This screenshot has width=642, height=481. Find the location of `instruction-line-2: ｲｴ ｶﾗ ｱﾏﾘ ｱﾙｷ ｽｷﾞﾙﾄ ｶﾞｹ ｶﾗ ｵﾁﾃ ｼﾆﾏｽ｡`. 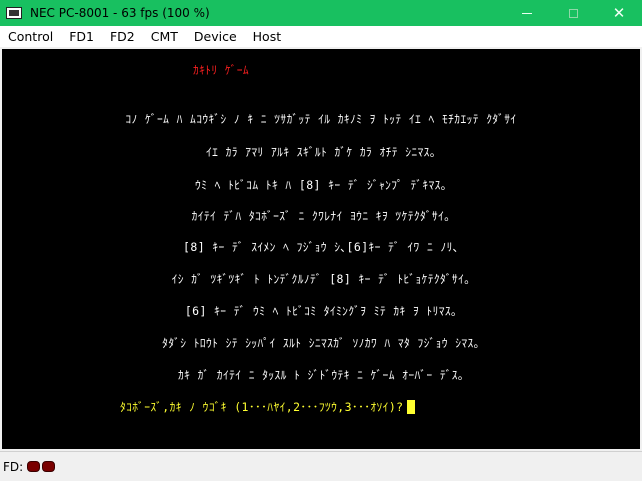

instruction-line-2: ｲｴ ｶﾗ ｱﾏﾘ ｱﾙｷ ｽｷﾞﾙﾄ ｶﾞｹ ｶﾗ ｵﾁﾃ ｼﾆﾏｽ｡ is located at coordinates (321, 152).